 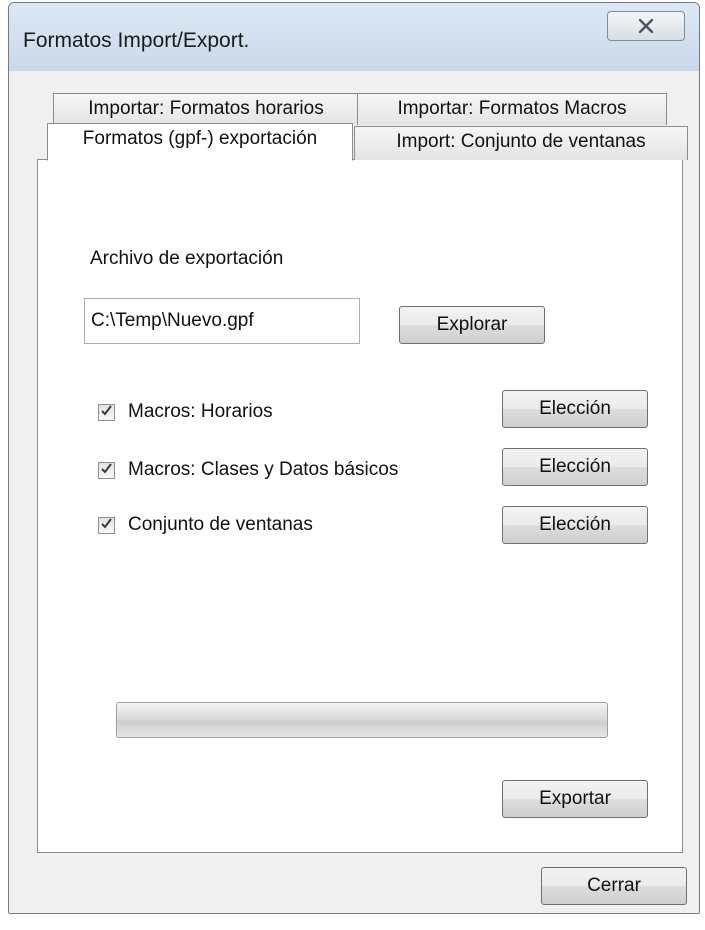 I want to click on macros-clases-checkbox, so click(x=106, y=470).